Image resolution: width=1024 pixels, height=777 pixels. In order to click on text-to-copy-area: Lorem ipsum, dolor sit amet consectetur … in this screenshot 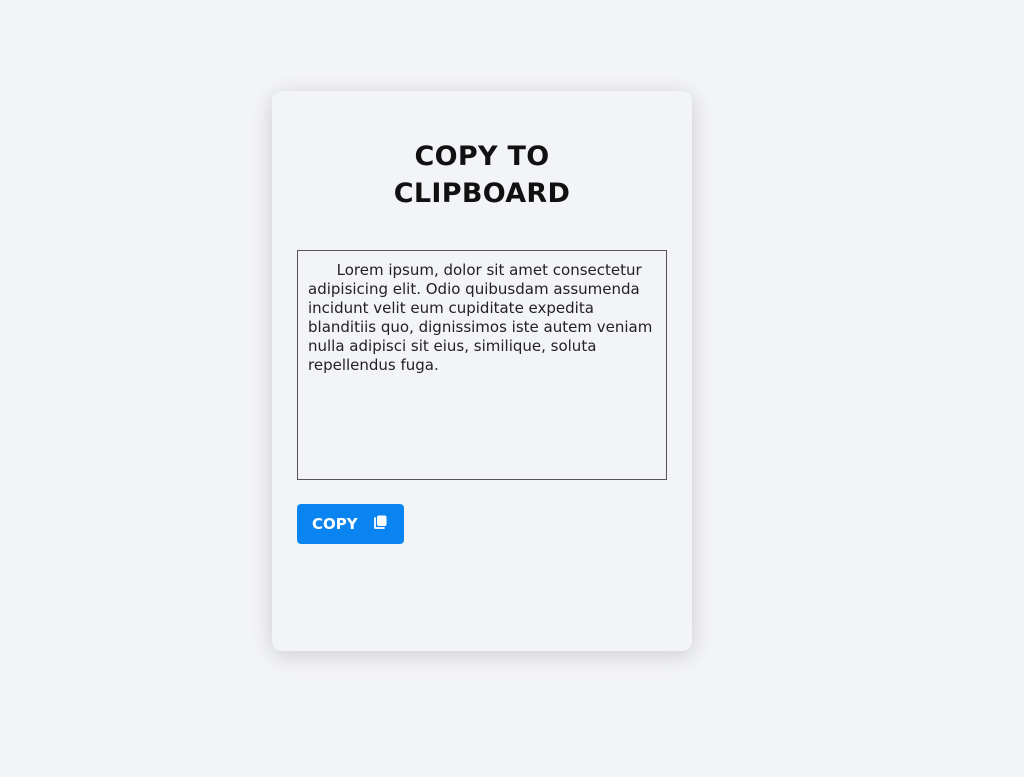, I will do `click(482, 365)`.